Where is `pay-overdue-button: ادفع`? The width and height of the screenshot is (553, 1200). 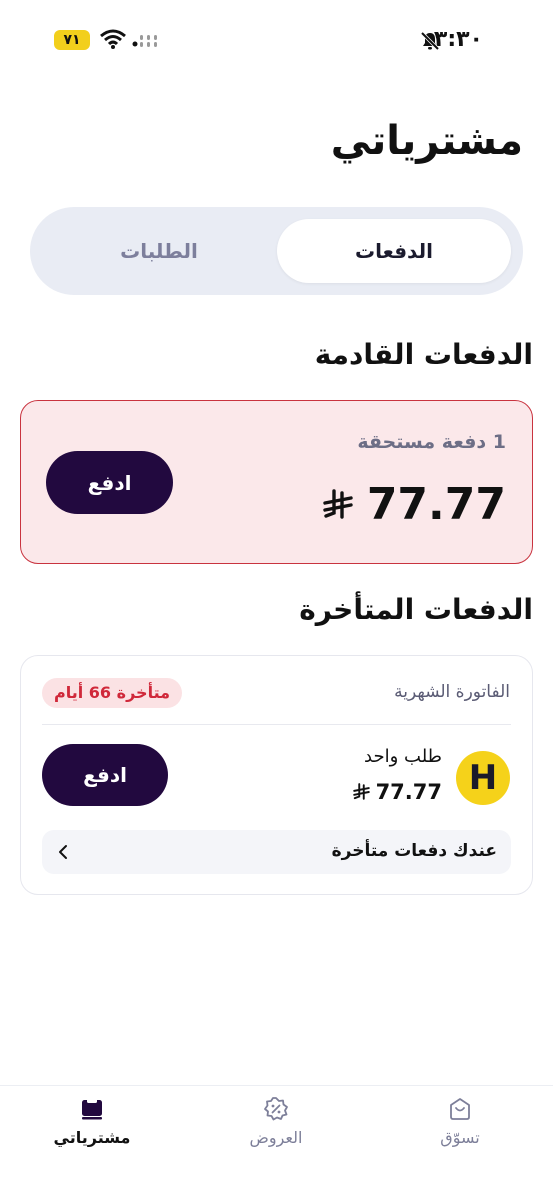
pay-overdue-button: ادفع is located at coordinates (105, 775).